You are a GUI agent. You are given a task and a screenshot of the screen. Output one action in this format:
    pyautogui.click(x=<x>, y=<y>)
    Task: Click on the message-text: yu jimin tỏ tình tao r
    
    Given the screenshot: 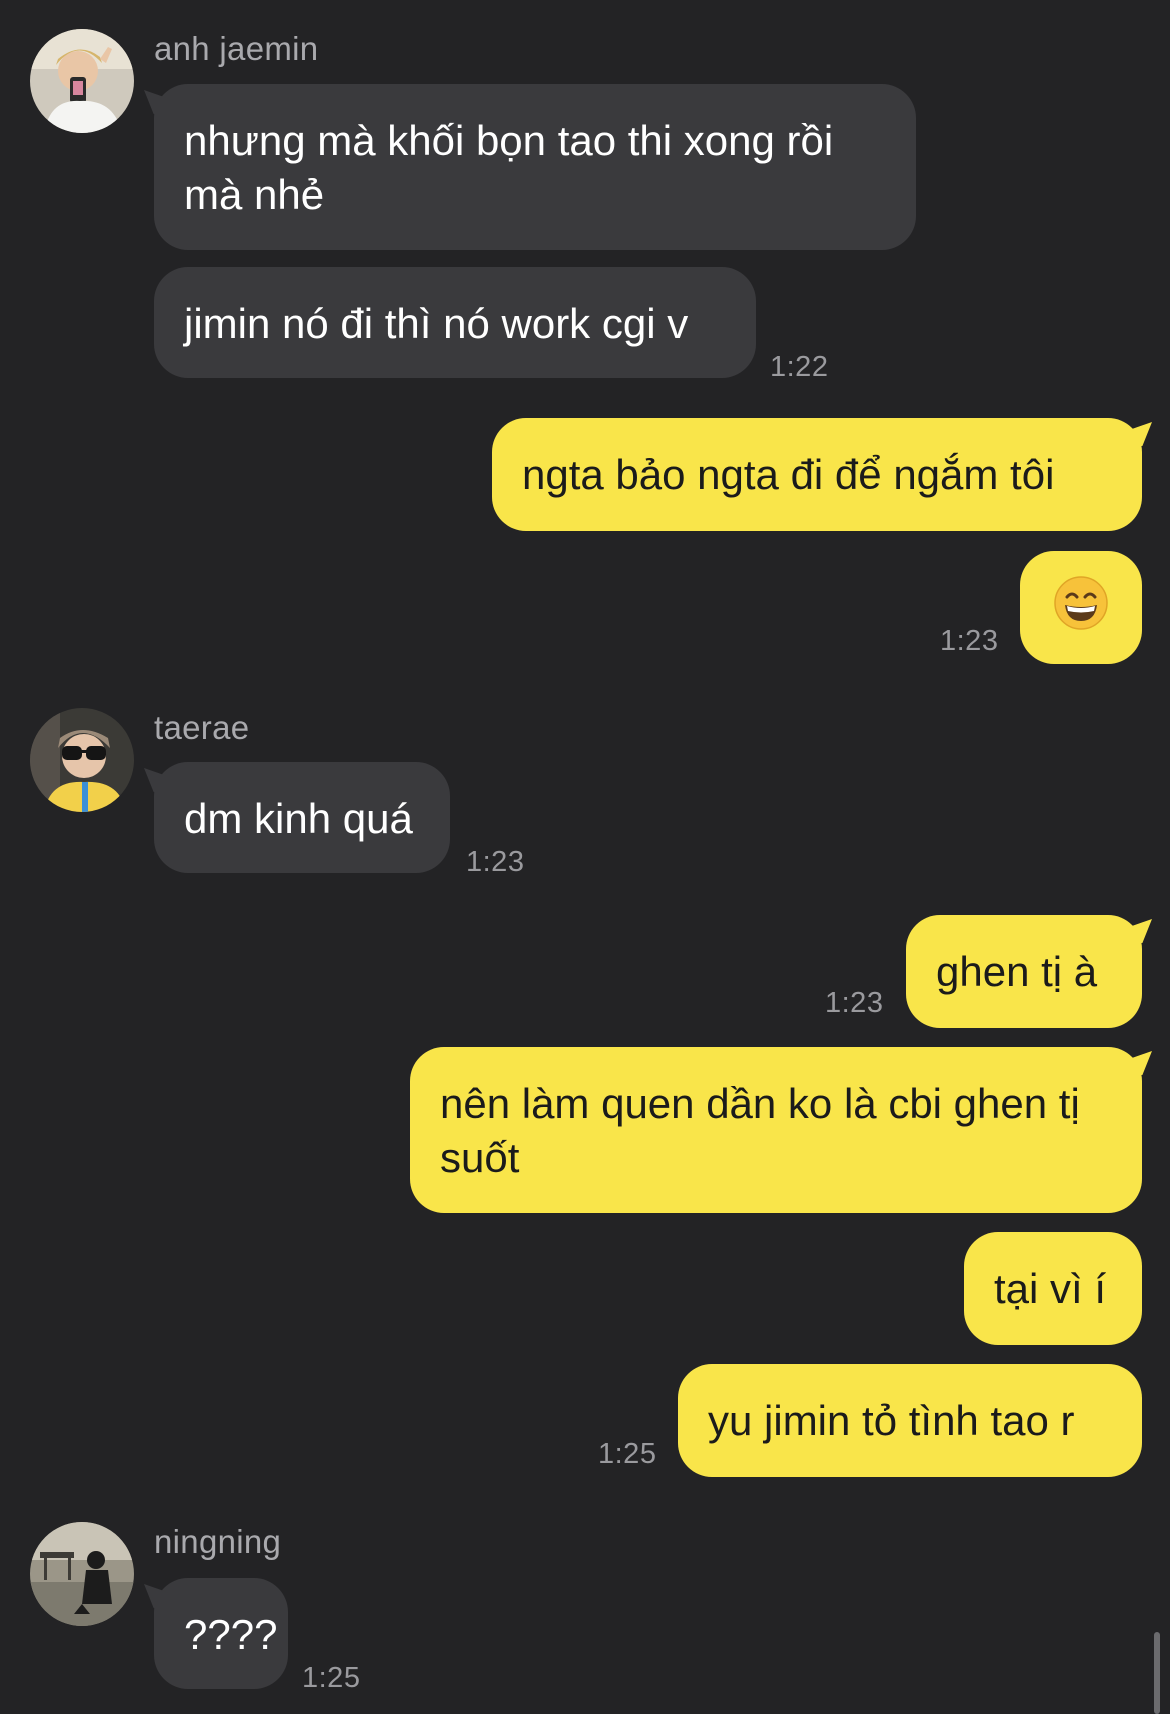 What is the action you would take?
    pyautogui.click(x=891, y=1420)
    